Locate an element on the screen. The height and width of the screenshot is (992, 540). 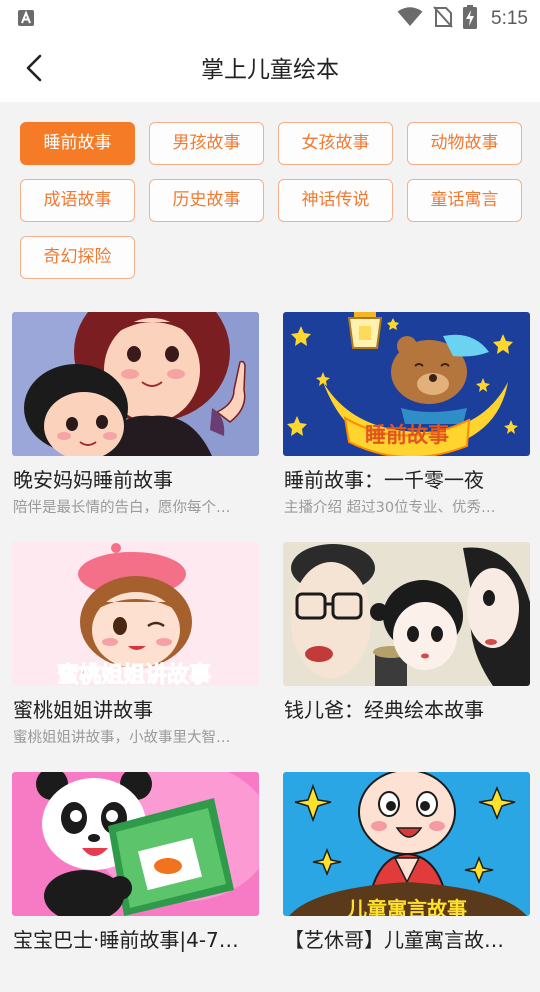
cover-caption: 儿童寓言故事 is located at coordinates (406, 906).